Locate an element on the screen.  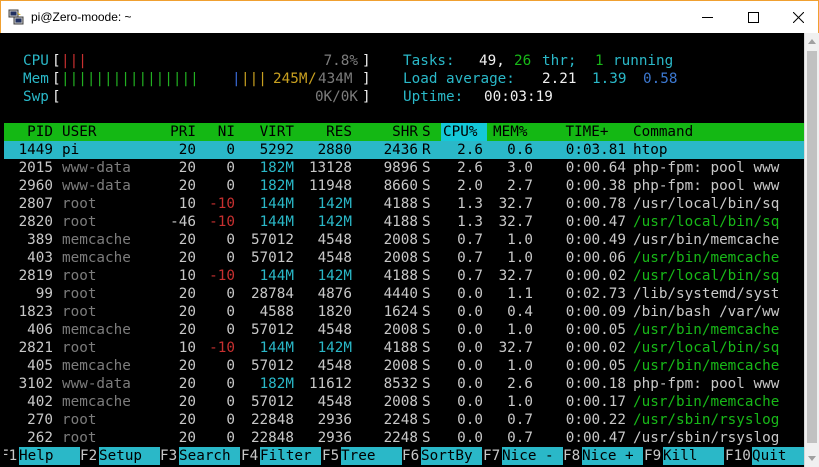
scroll-up-icon is located at coordinates (812, 41).